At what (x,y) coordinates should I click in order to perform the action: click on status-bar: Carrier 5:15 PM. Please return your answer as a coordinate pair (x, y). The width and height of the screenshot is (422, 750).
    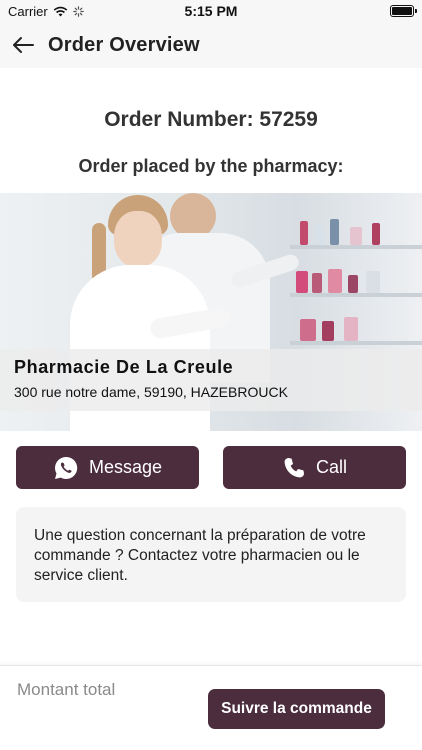
    Looking at the image, I should click on (211, 11).